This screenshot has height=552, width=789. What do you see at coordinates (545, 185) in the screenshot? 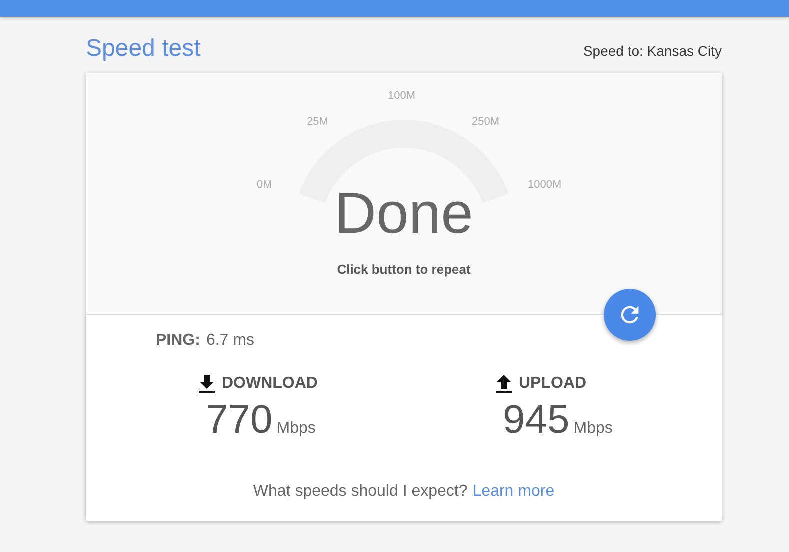
I see `gauge-tick-label: 1000M` at bounding box center [545, 185].